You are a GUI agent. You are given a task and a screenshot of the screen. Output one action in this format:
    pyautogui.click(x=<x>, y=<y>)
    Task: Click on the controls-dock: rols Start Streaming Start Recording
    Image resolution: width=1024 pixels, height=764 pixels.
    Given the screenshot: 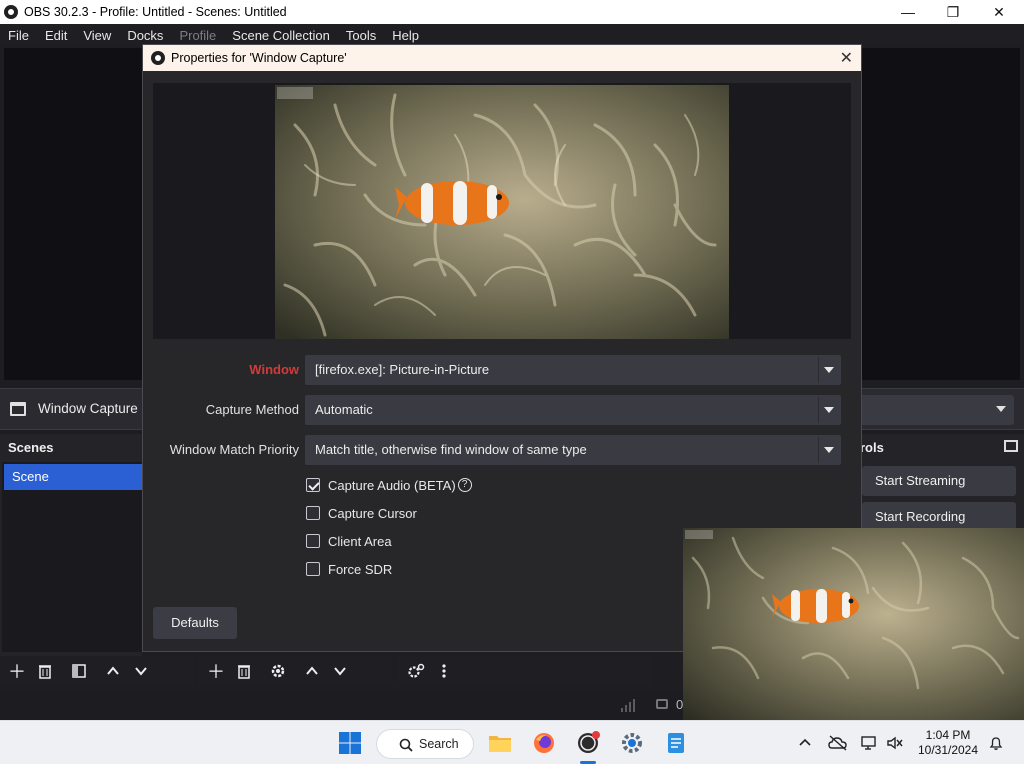 What is the action you would take?
    pyautogui.click(x=942, y=483)
    